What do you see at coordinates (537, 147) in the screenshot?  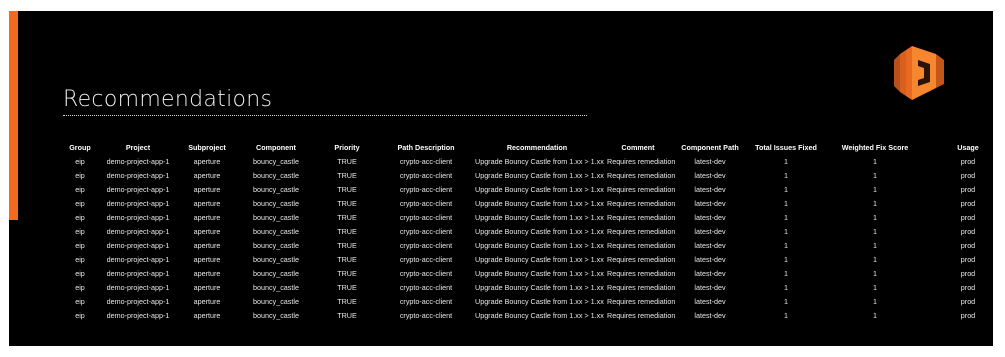 I see `column-header-recommendation: Recommendation` at bounding box center [537, 147].